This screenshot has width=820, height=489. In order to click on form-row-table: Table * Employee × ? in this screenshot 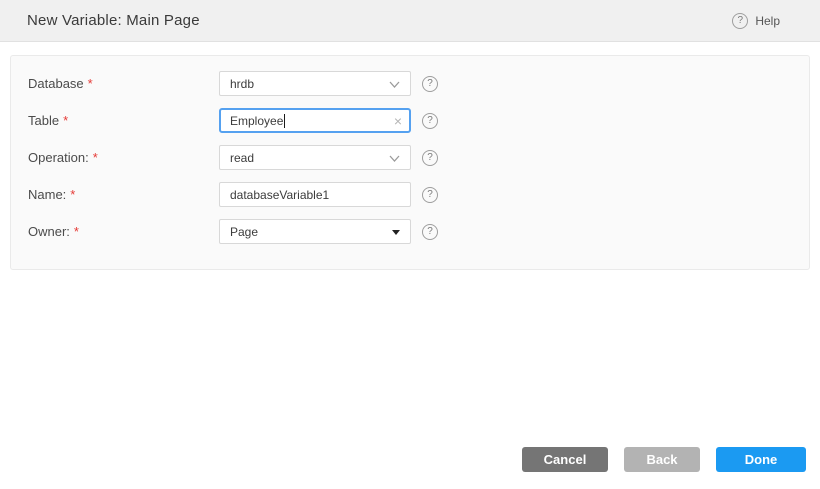, I will do `click(418, 120)`.